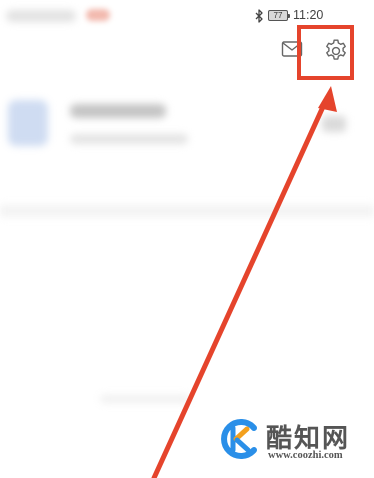 The width and height of the screenshot is (374, 478). What do you see at coordinates (305, 455) in the screenshot?
I see `watermark-url: www.coozhi.com` at bounding box center [305, 455].